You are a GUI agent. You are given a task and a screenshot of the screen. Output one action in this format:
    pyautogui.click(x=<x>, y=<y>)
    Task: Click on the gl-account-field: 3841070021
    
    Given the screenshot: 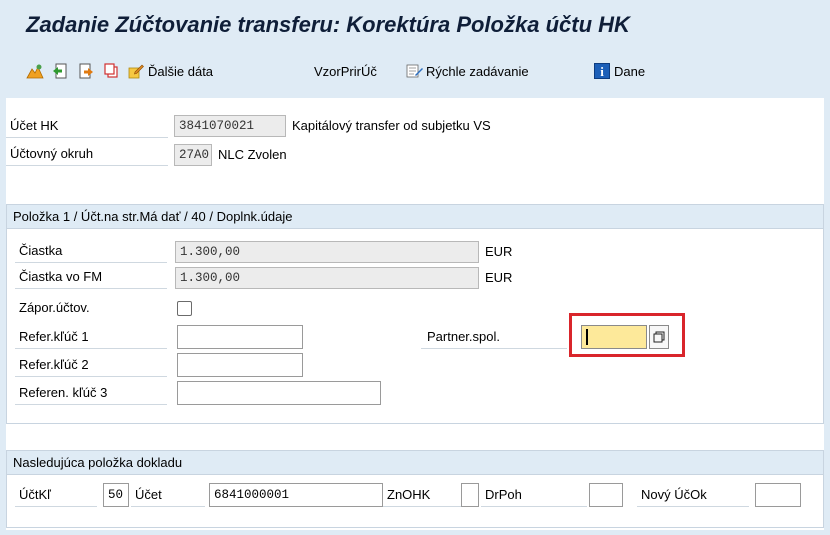 What is the action you would take?
    pyautogui.click(x=230, y=126)
    